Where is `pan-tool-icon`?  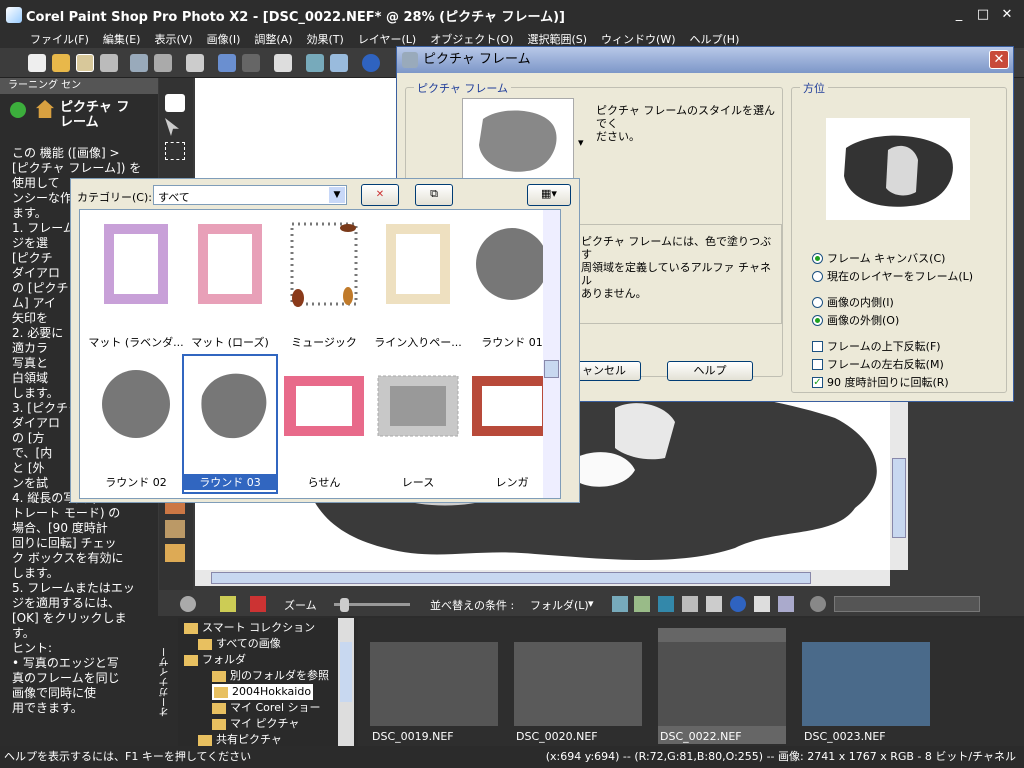 pan-tool-icon is located at coordinates (175, 103).